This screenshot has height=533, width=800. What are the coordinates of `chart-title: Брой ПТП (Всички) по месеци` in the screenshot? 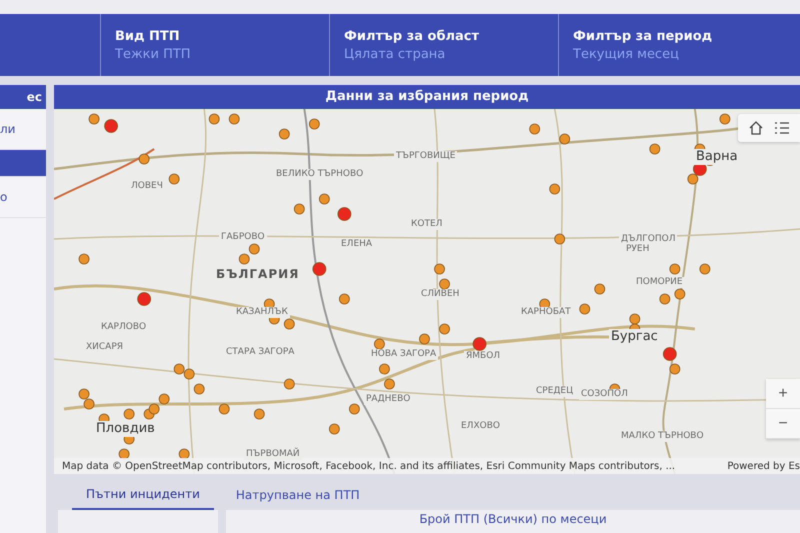 It's located at (513, 518).